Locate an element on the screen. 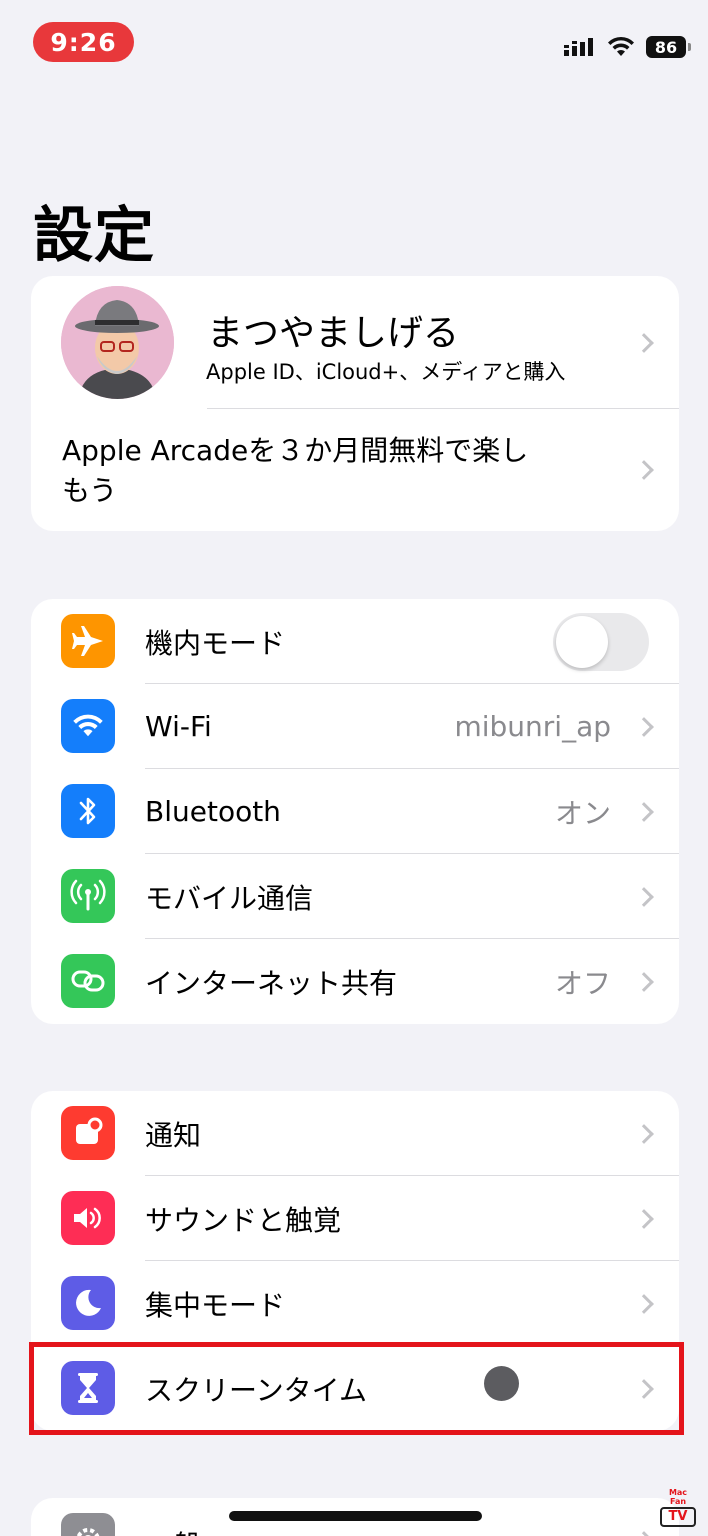 This screenshot has width=708, height=1536. apple-arcade-offer-row: Apple Arcadeを３か月間無料で楽しもう is located at coordinates (355, 470).